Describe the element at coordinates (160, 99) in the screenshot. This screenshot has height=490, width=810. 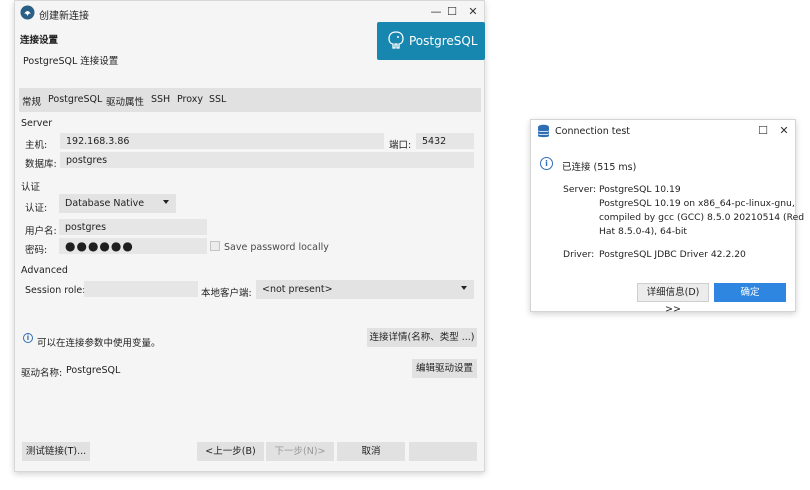
I see `tab-ssh: SSH` at that location.